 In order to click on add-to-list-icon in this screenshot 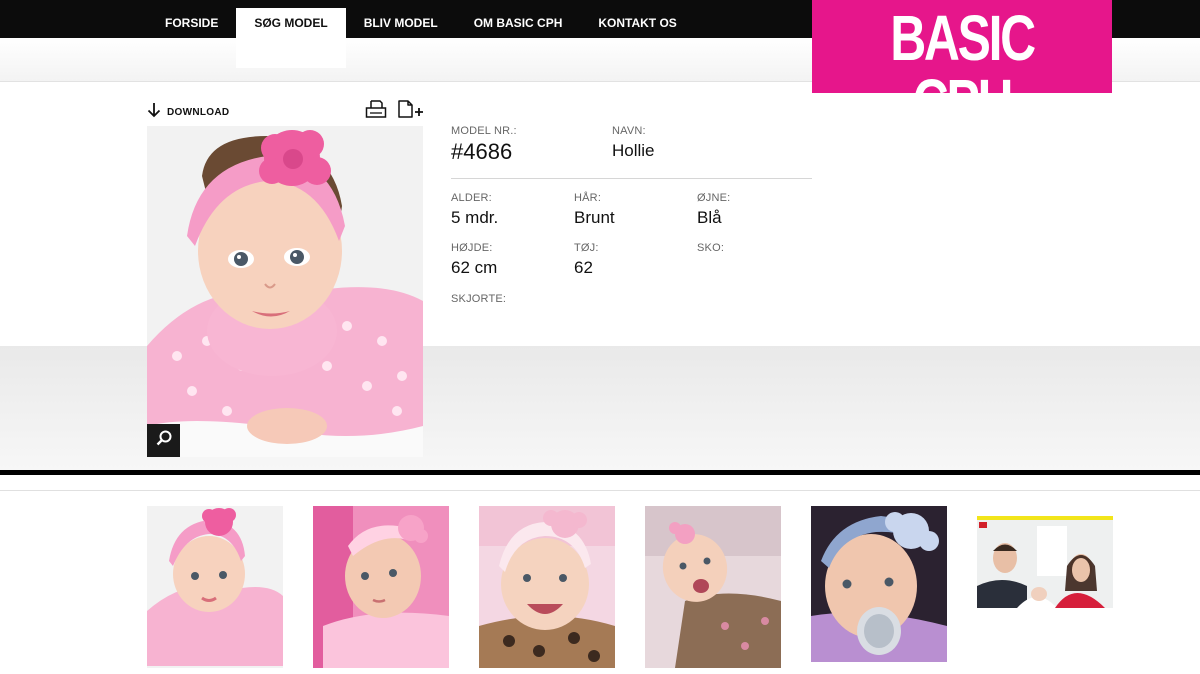, I will do `click(411, 111)`.